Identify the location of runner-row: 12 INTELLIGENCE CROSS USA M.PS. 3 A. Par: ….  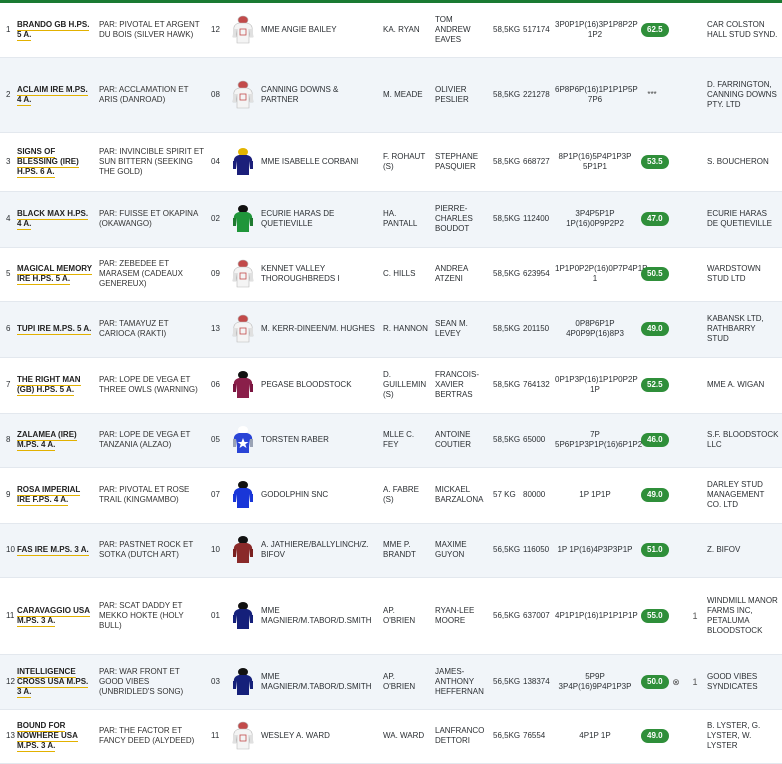
(391, 681).